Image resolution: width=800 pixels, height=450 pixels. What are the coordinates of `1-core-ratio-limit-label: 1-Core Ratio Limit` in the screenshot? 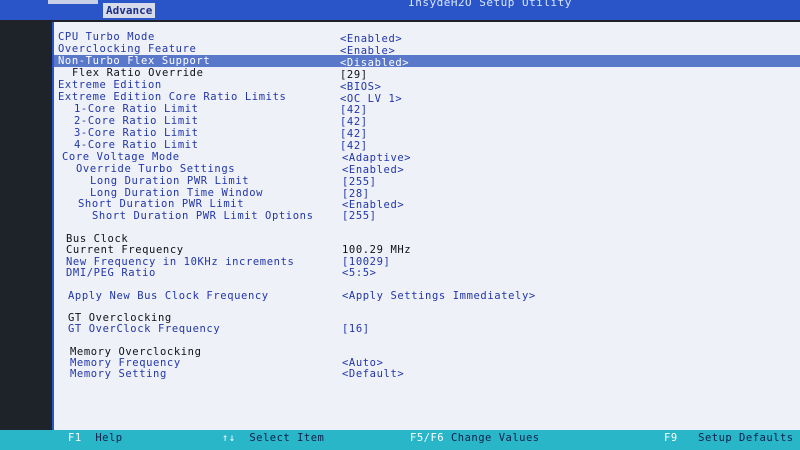 It's located at (136, 109).